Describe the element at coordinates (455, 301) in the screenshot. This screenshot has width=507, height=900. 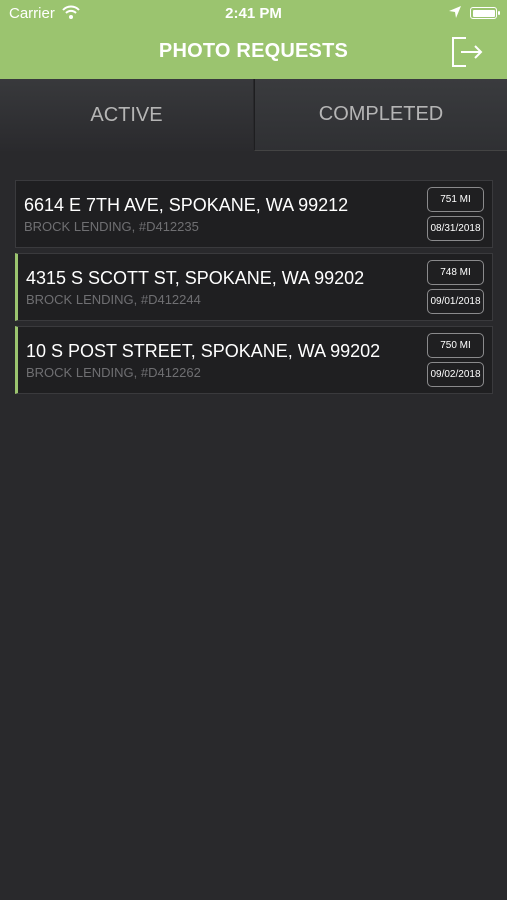
I see `date-badge: 09/01/2018` at that location.